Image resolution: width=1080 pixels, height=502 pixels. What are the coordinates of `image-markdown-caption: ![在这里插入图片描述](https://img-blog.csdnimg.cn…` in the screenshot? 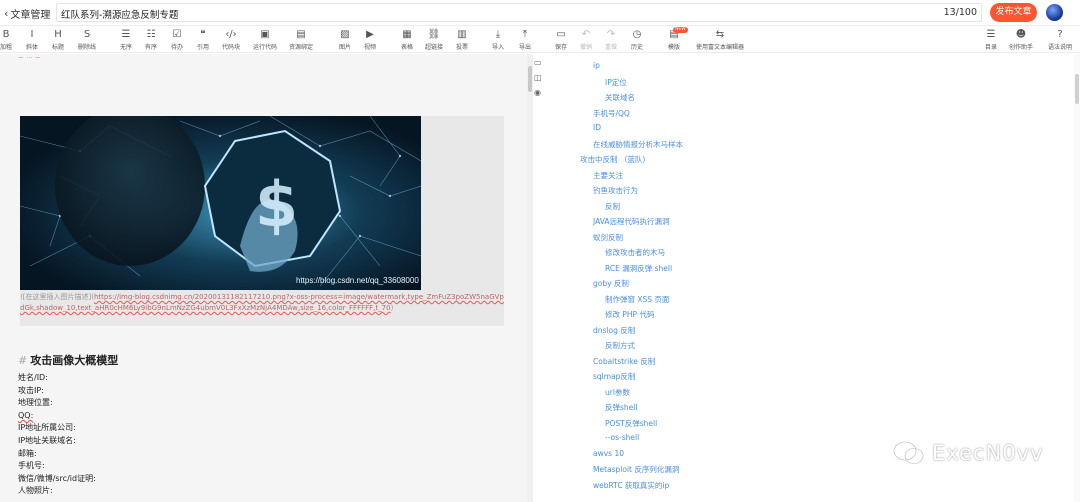 It's located at (262, 303).